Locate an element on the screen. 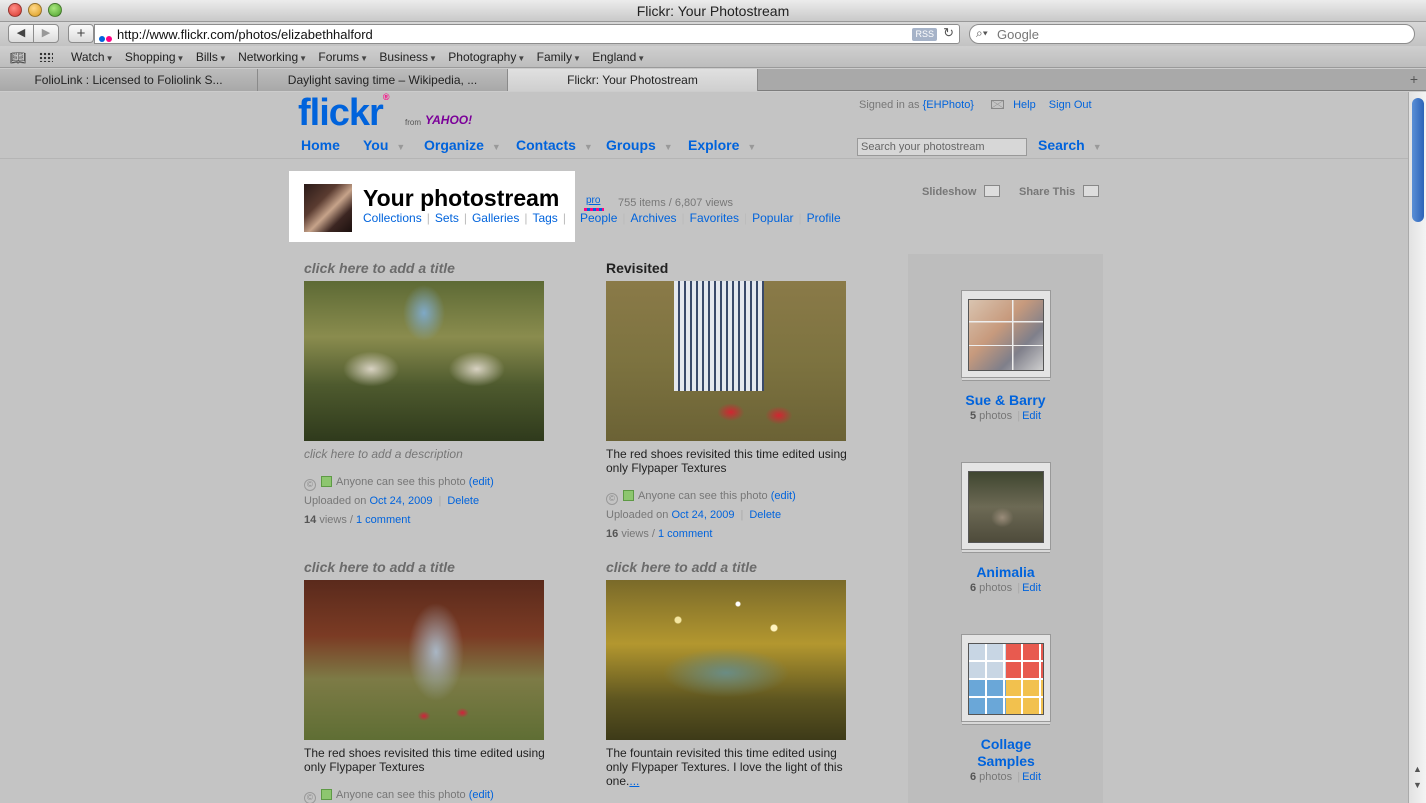 The width and height of the screenshot is (1426, 803). bookmark-folder-networking: Networking▼ is located at coordinates (272, 57).